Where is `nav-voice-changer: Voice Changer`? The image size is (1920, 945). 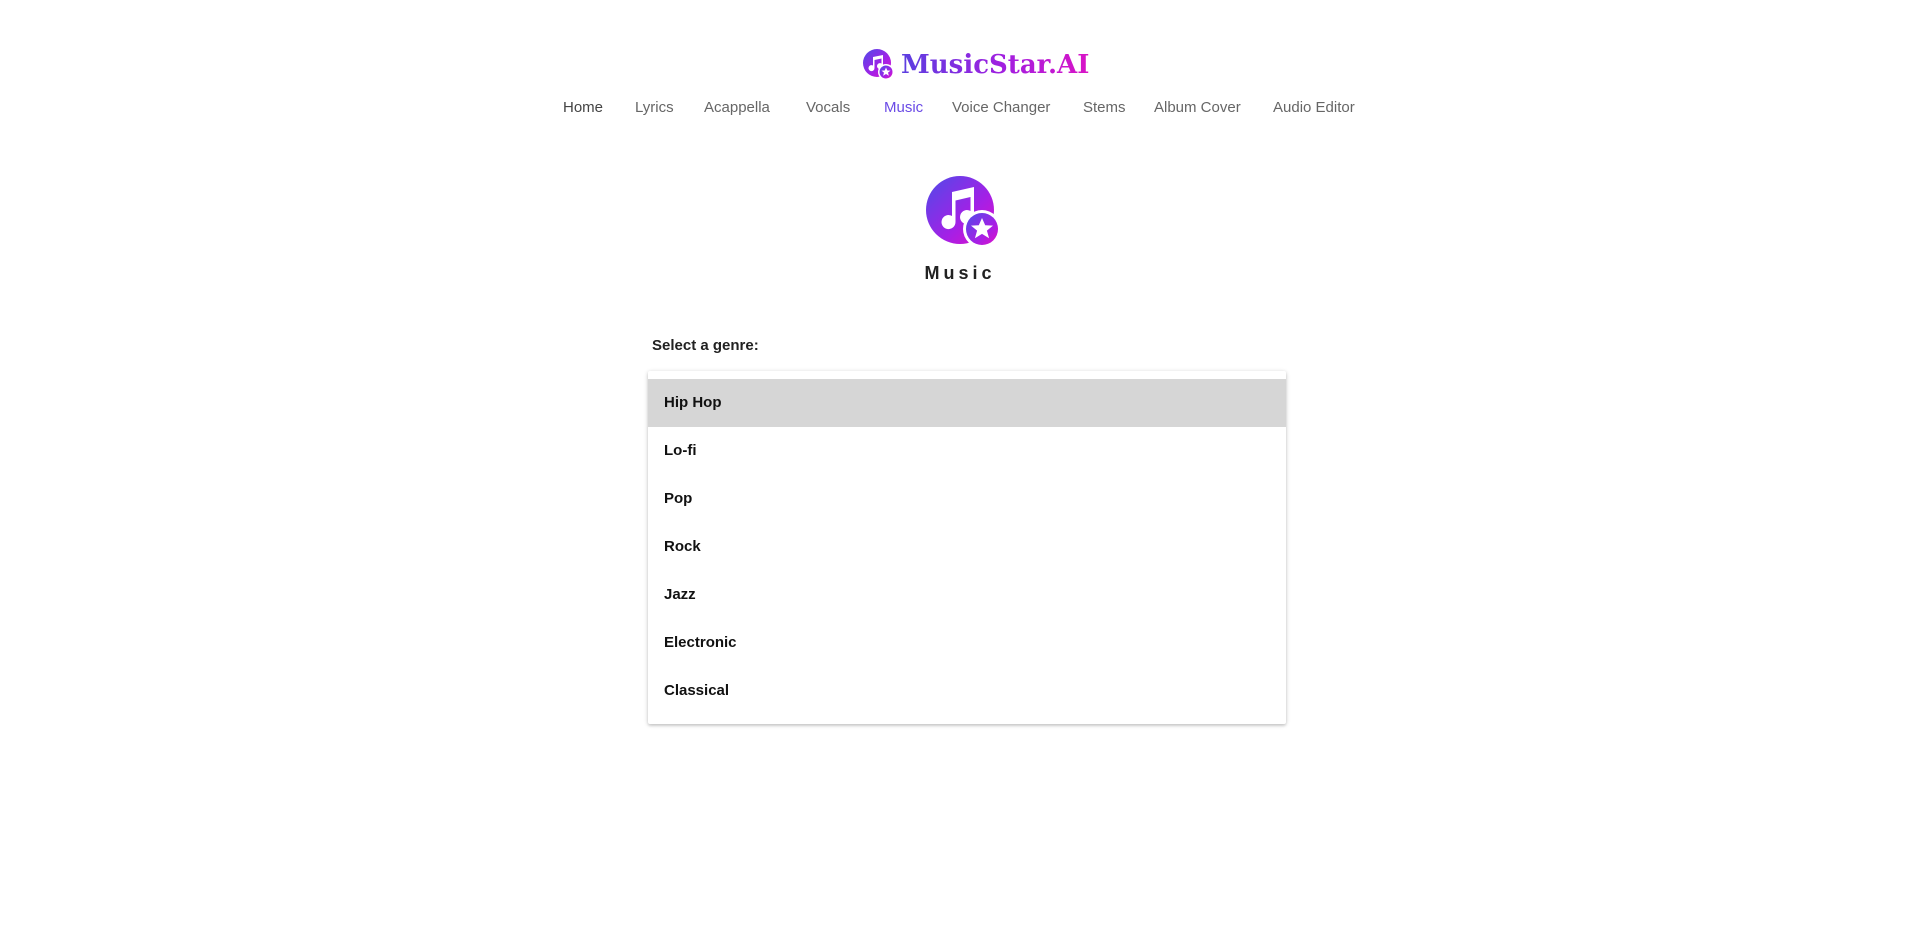
nav-voice-changer: Voice Changer is located at coordinates (1001, 108).